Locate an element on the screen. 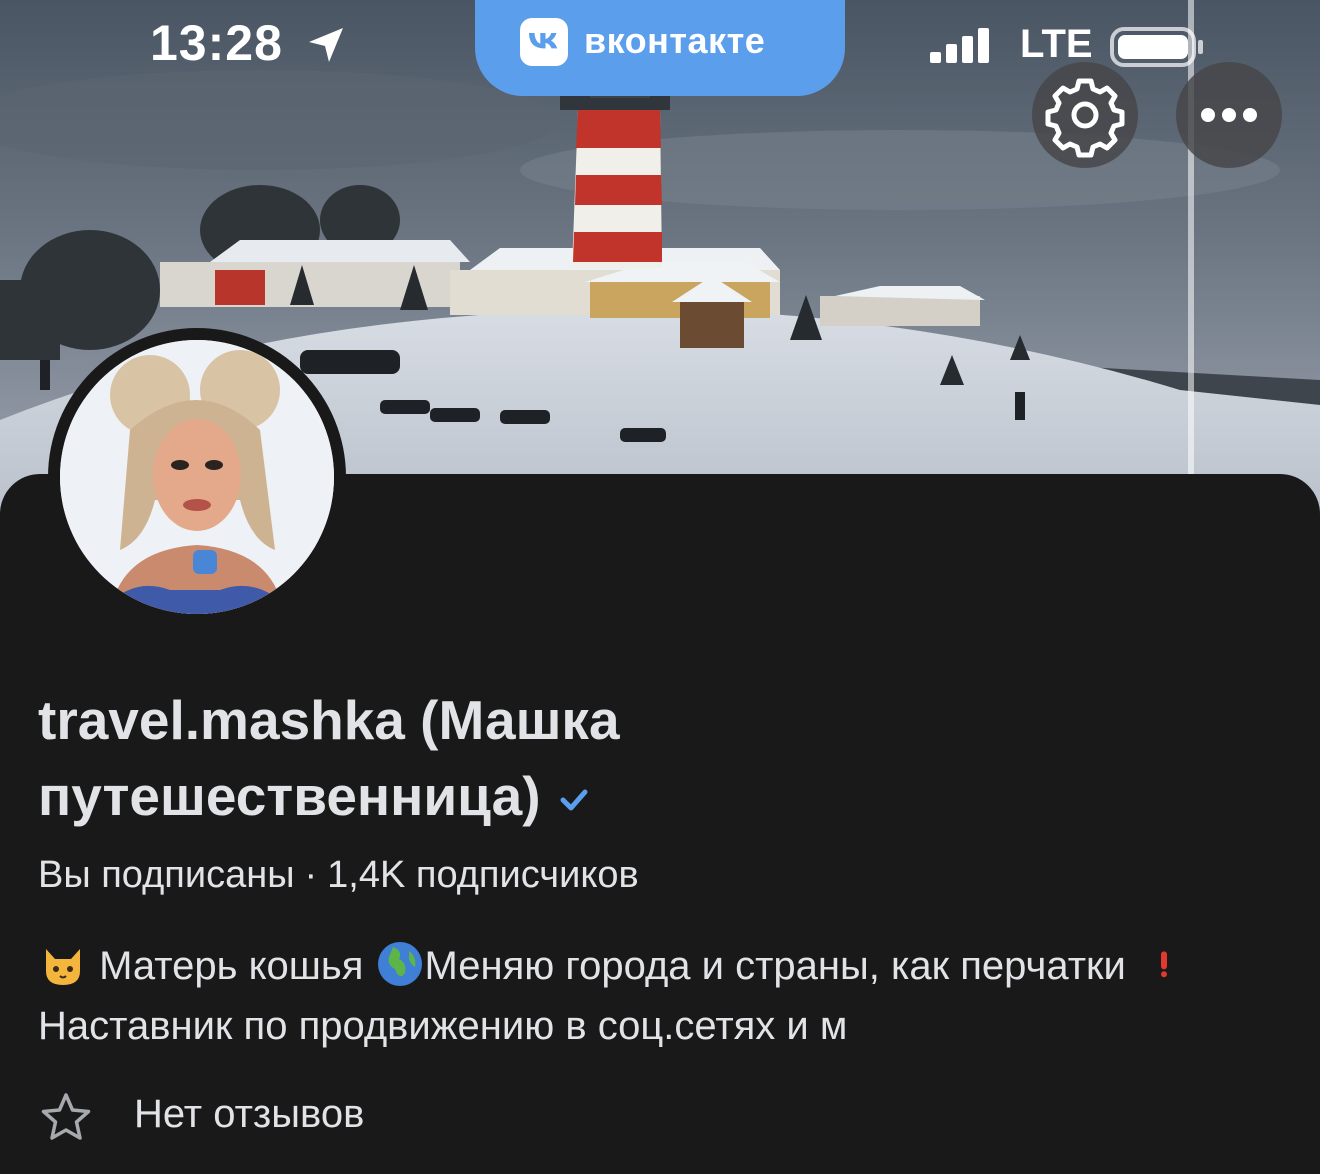 The height and width of the screenshot is (1174, 1320). star-icon is located at coordinates (66, 1116).